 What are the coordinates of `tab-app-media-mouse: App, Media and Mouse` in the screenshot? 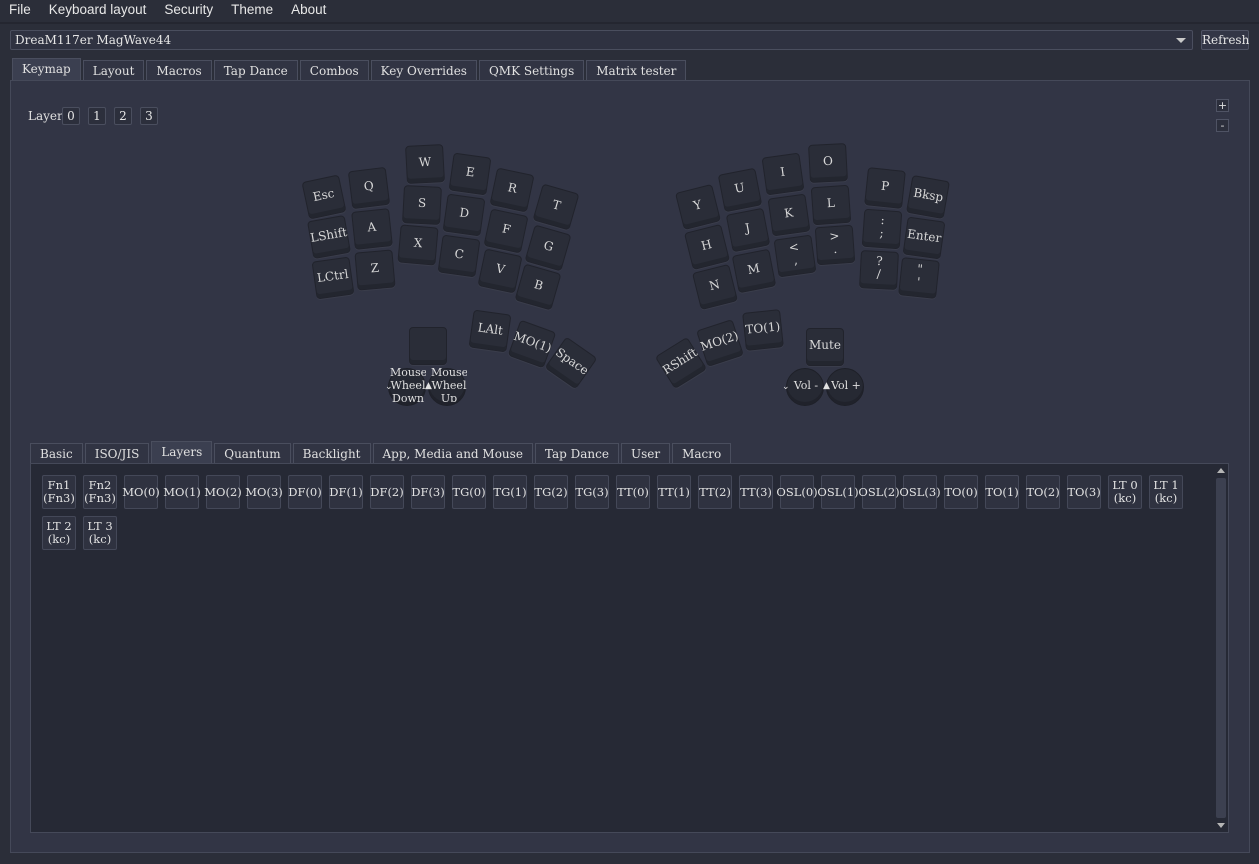 It's located at (452, 453).